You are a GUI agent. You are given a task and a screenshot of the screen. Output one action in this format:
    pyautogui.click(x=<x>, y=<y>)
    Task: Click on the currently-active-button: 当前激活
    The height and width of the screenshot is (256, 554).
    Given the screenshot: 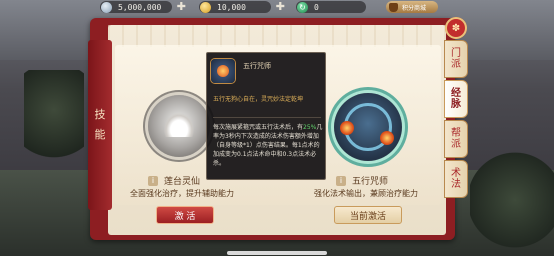 What is the action you would take?
    pyautogui.click(x=368, y=215)
    